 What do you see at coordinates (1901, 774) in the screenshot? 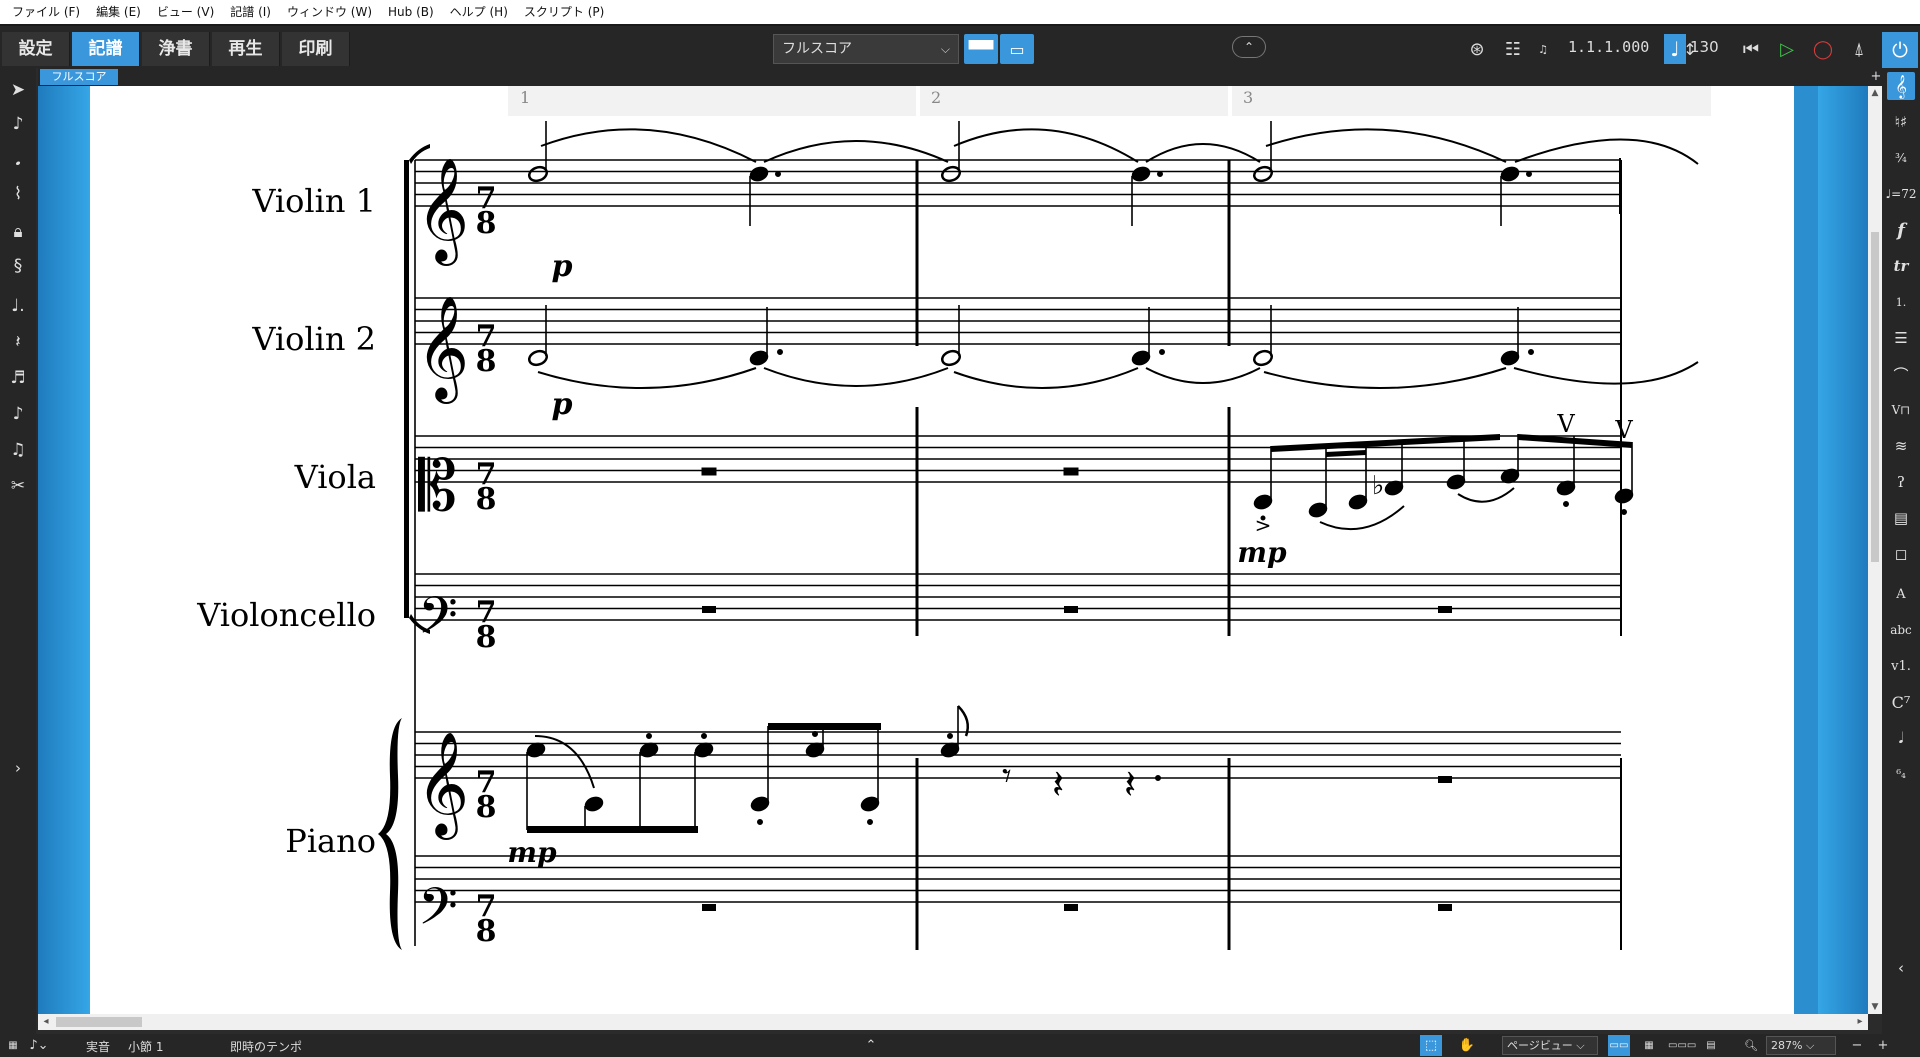
I see `figured-bass-icon: ⁶₄` at bounding box center [1901, 774].